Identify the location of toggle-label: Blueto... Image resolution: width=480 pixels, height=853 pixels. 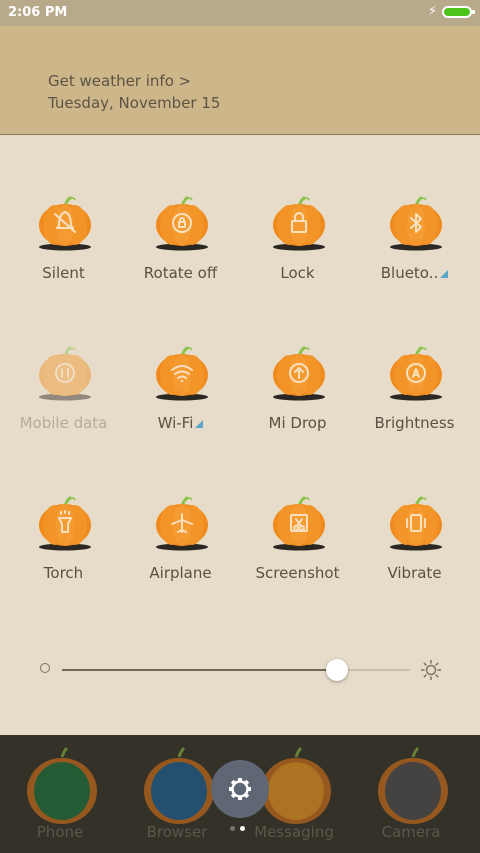
(414, 273).